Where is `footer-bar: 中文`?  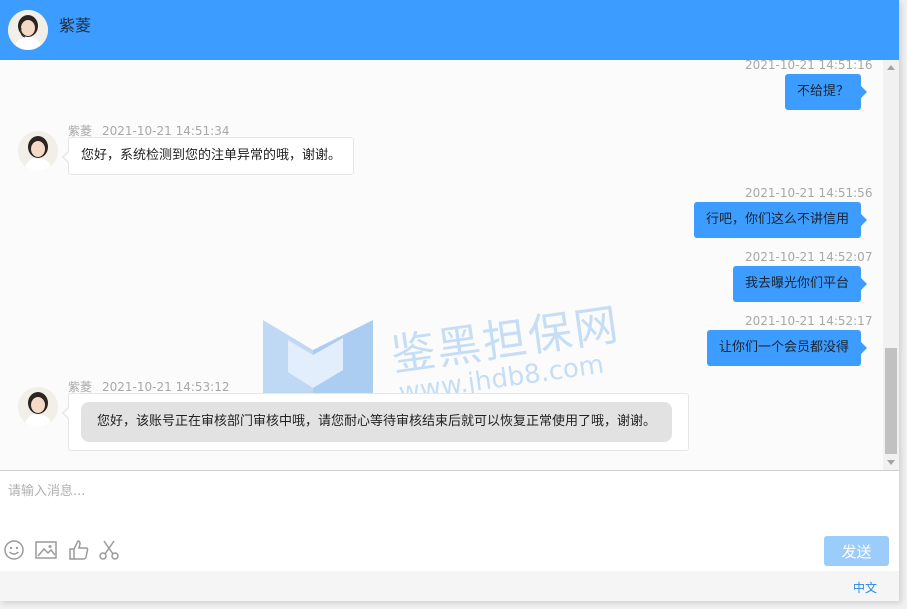
footer-bar: 中文 is located at coordinates (449, 586).